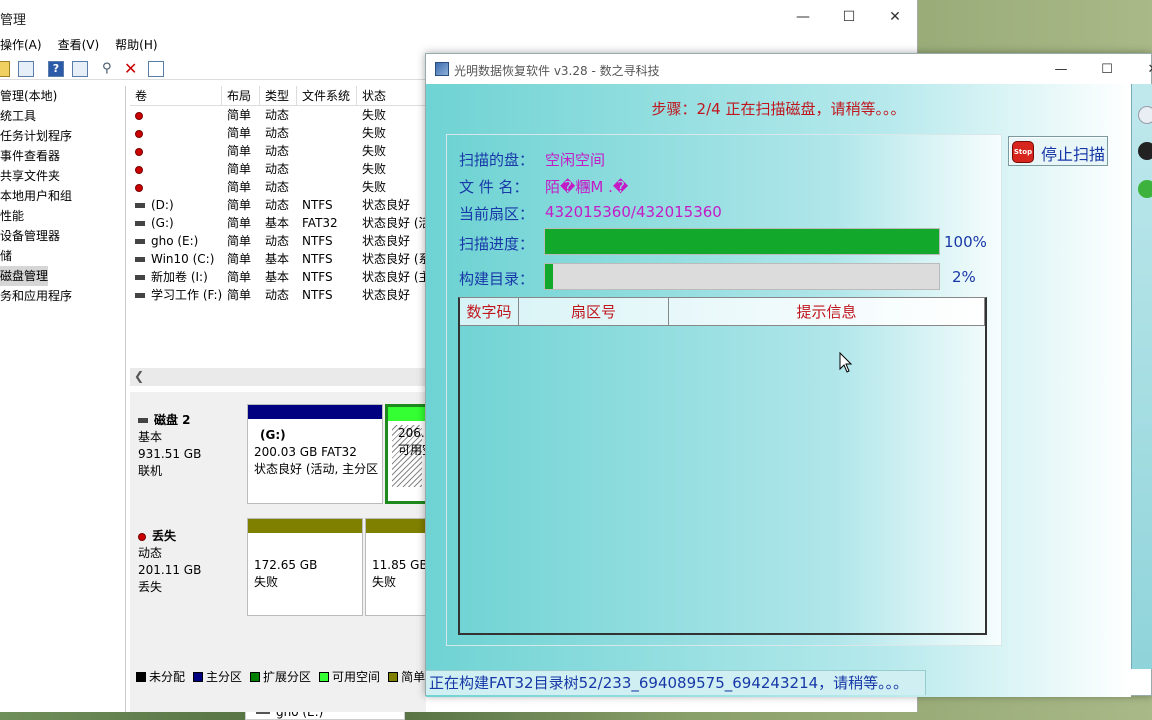 The height and width of the screenshot is (720, 1152). I want to click on tree-item: 本地用户和组, so click(62, 196).